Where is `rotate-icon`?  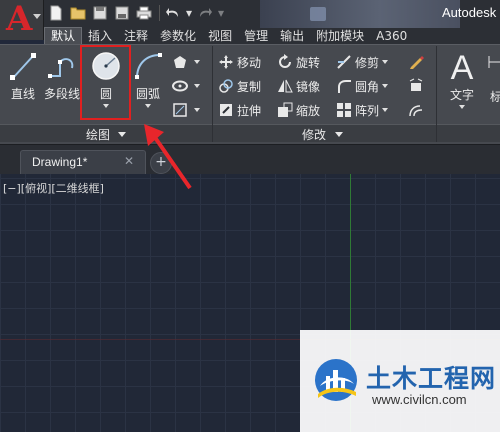
rotate-icon is located at coordinates (285, 62).